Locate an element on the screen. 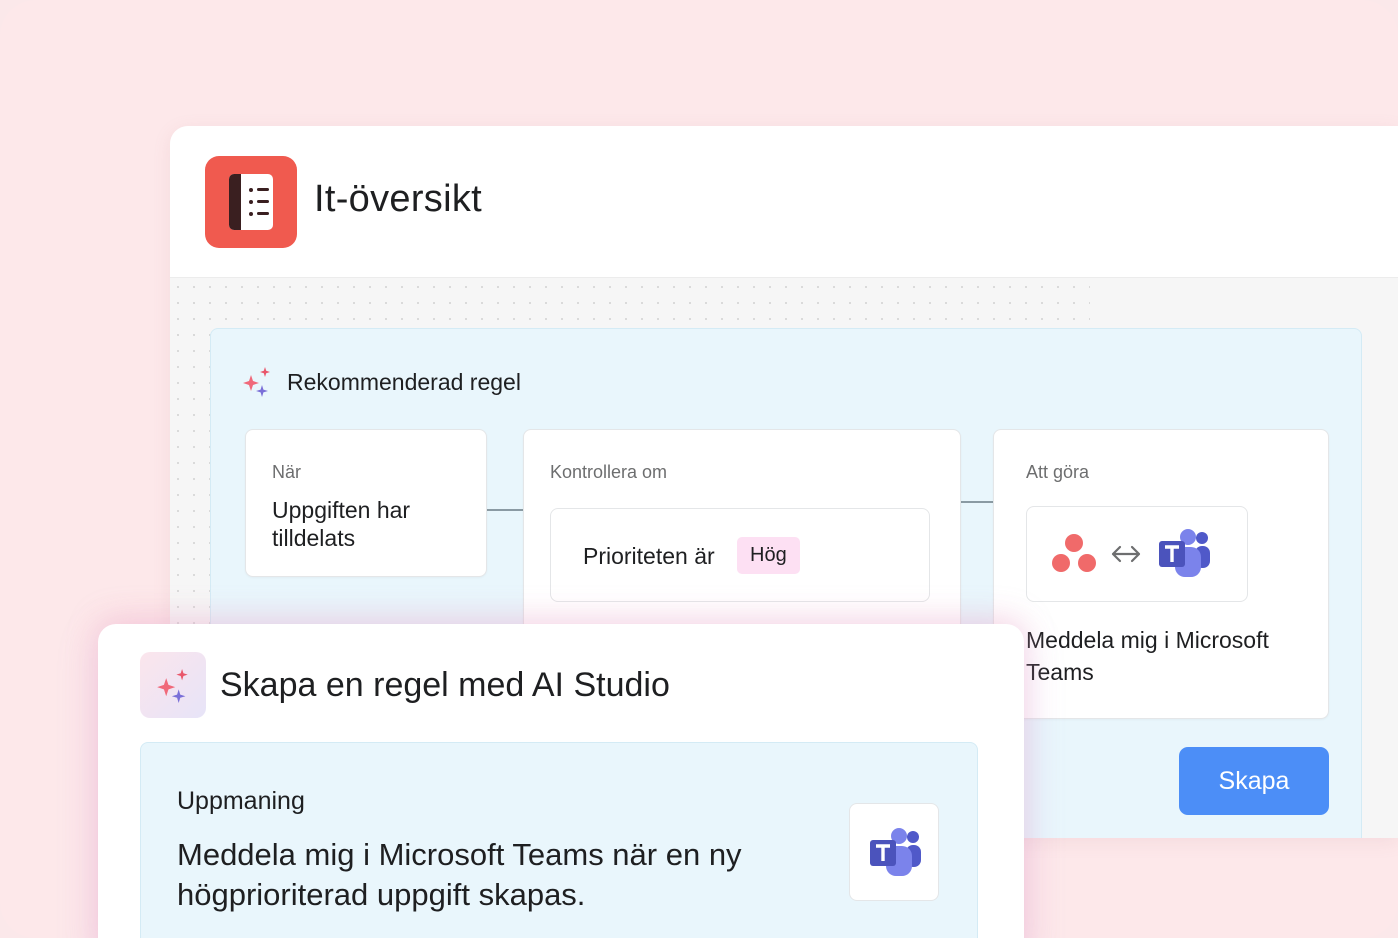 This screenshot has height=938, width=1398. priority-badge: Hög is located at coordinates (768, 555).